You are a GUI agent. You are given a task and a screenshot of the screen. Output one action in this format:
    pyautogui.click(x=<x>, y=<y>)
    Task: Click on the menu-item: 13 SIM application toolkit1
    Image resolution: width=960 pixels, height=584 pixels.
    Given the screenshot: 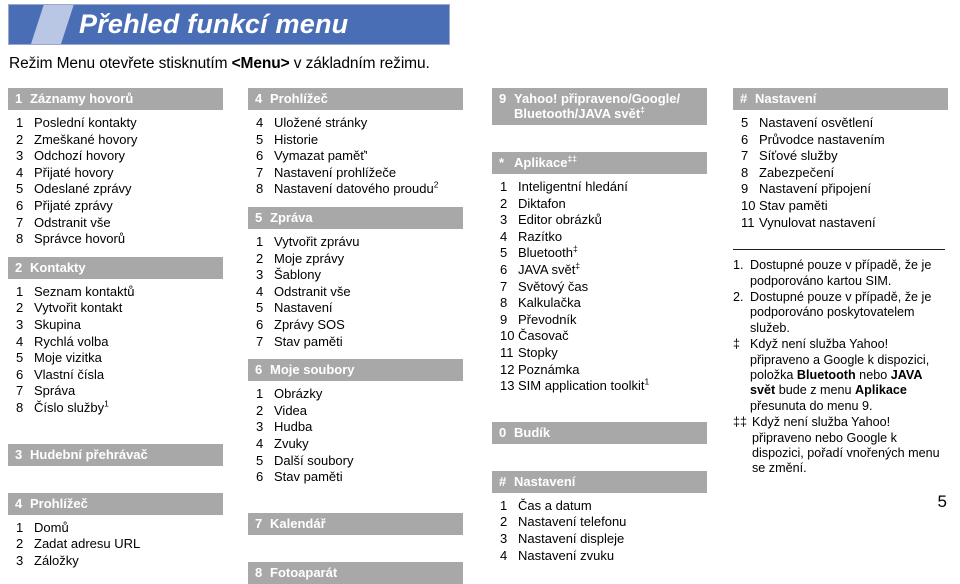 What is the action you would take?
    pyautogui.click(x=599, y=386)
    